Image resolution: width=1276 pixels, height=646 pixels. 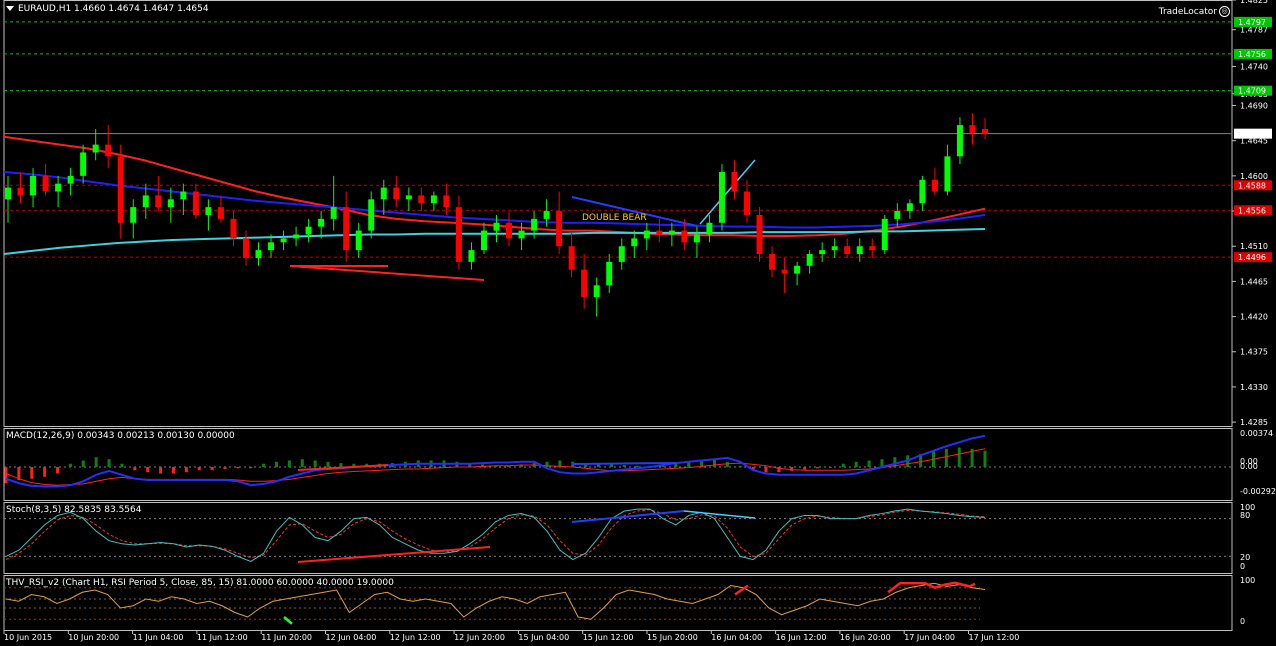 What do you see at coordinates (74, 510) in the screenshot?
I see `stoch-label: Stoch(8,3,5) 82.5835 83.5564` at bounding box center [74, 510].